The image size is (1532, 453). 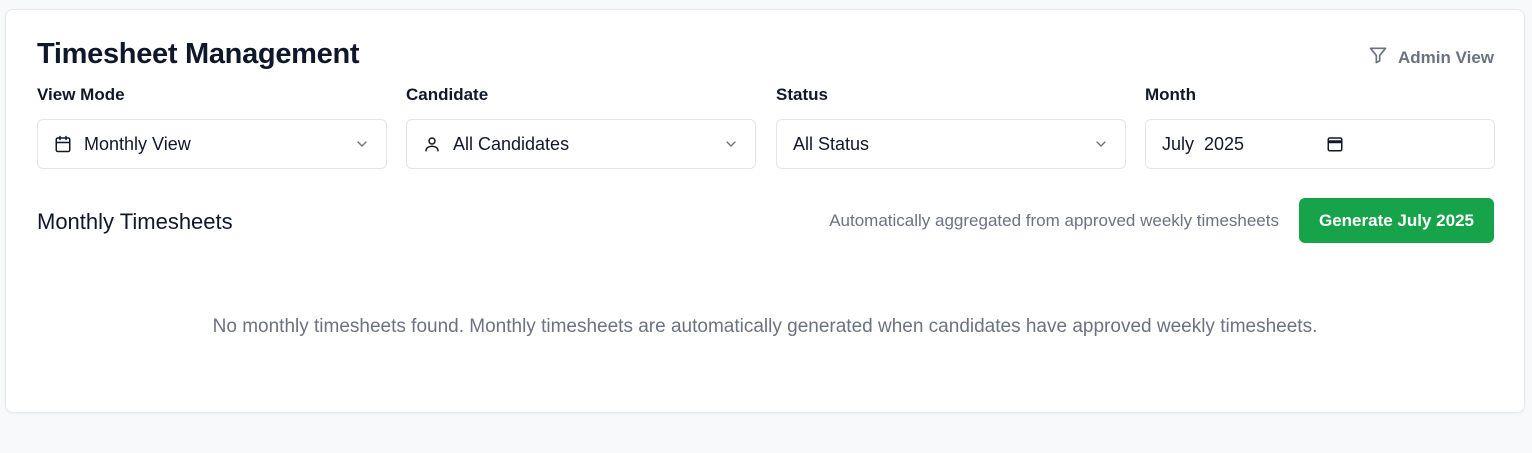 I want to click on page-title: Timesheet Management, so click(x=198, y=54).